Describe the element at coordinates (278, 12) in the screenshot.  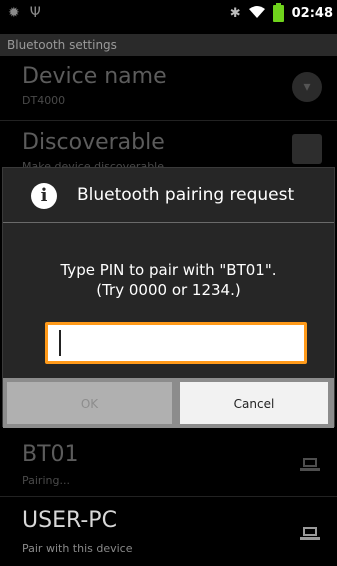
I see `battery-icon` at that location.